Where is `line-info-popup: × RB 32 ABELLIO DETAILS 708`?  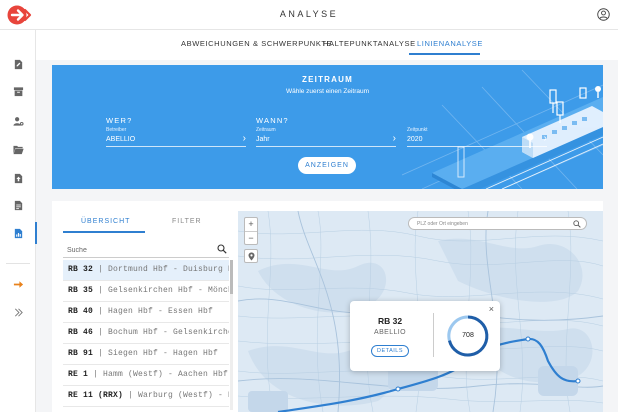
line-info-popup: × RB 32 ABELLIO DETAILS 708 is located at coordinates (425, 336).